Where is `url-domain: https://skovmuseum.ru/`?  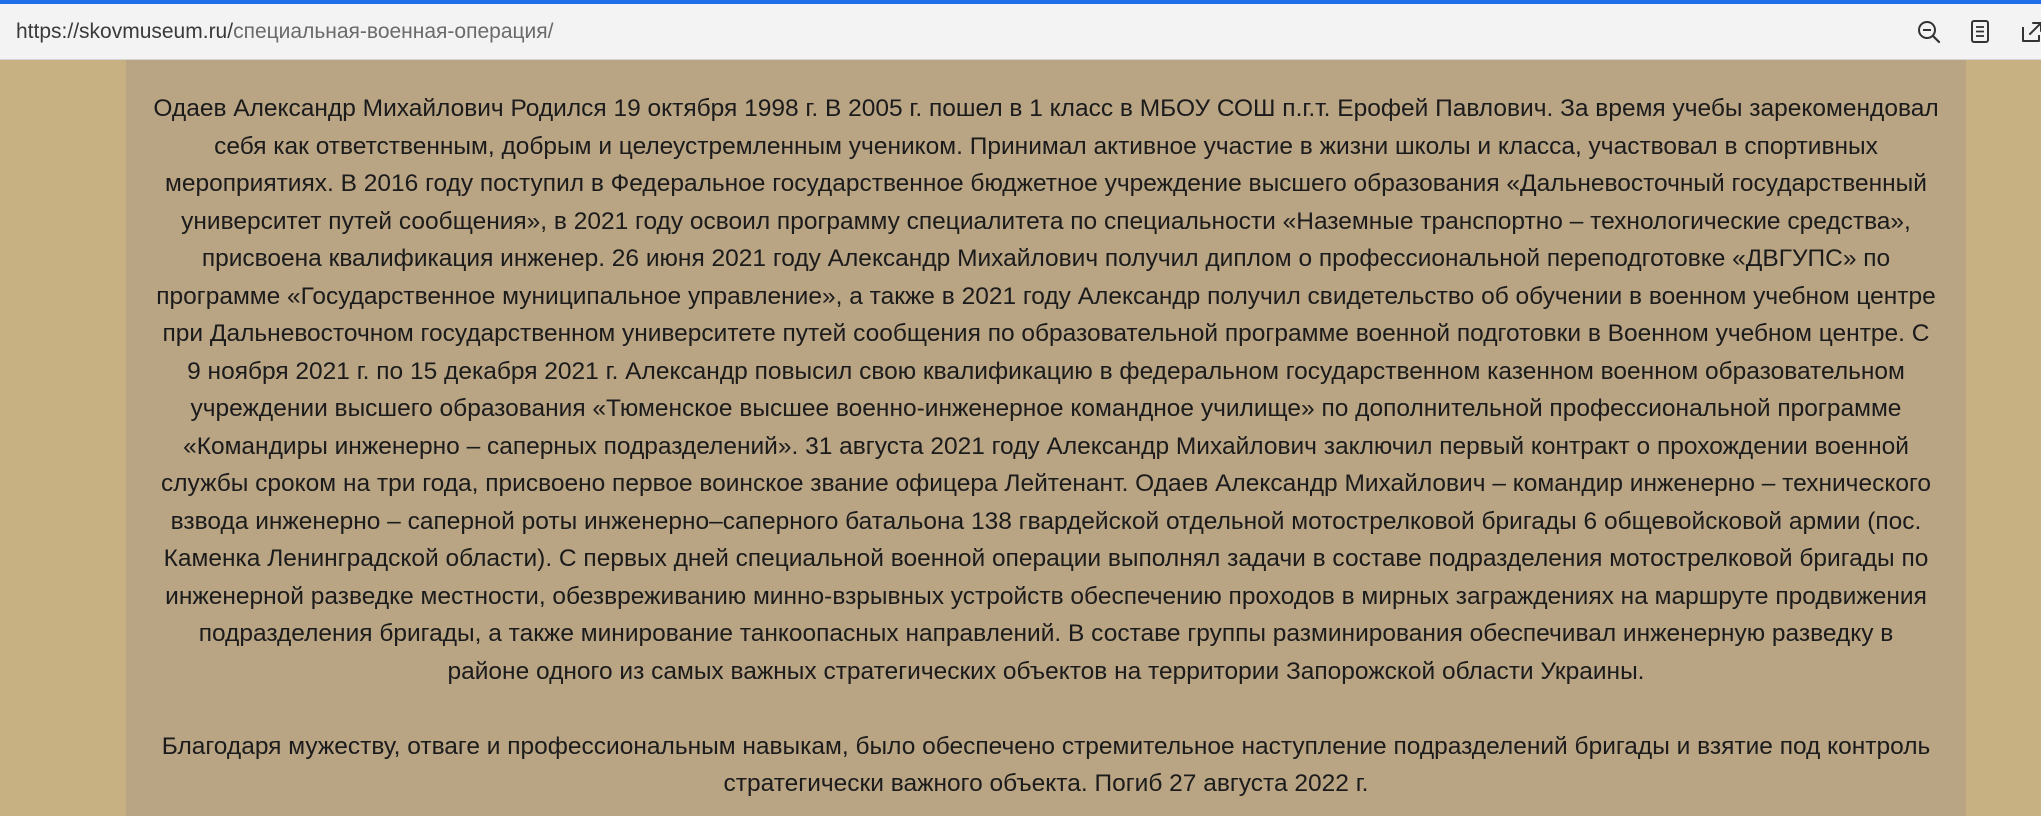 url-domain: https://skovmuseum.ru/ is located at coordinates (125, 31).